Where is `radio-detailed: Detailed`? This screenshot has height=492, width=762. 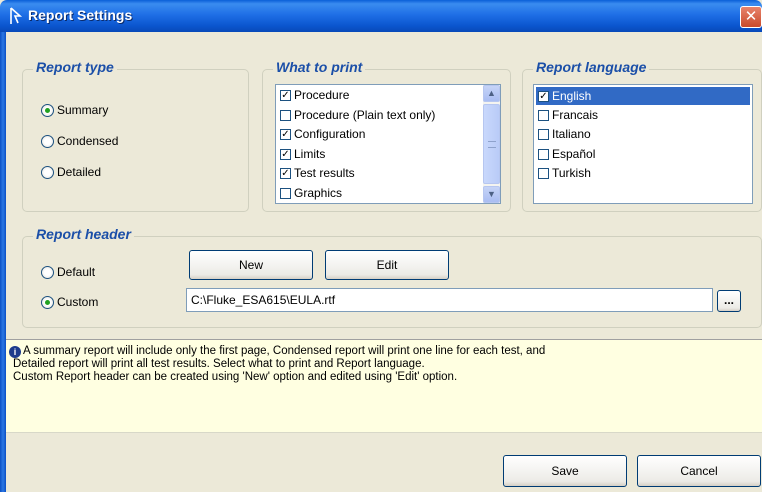 radio-detailed: Detailed is located at coordinates (71, 172).